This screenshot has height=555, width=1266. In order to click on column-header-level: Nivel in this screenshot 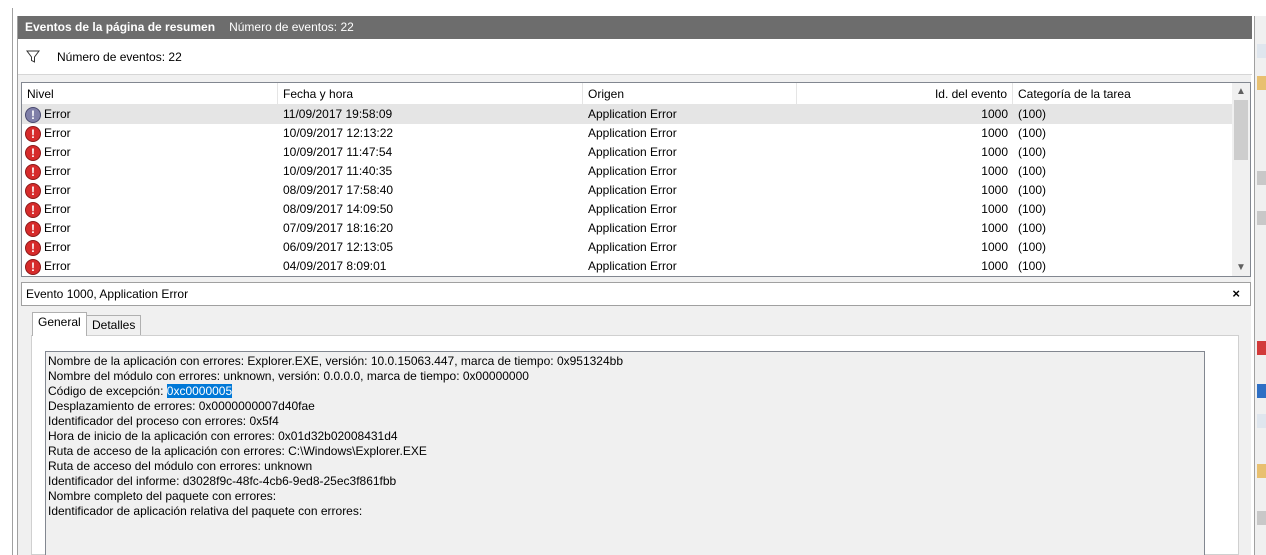, I will do `click(150, 94)`.